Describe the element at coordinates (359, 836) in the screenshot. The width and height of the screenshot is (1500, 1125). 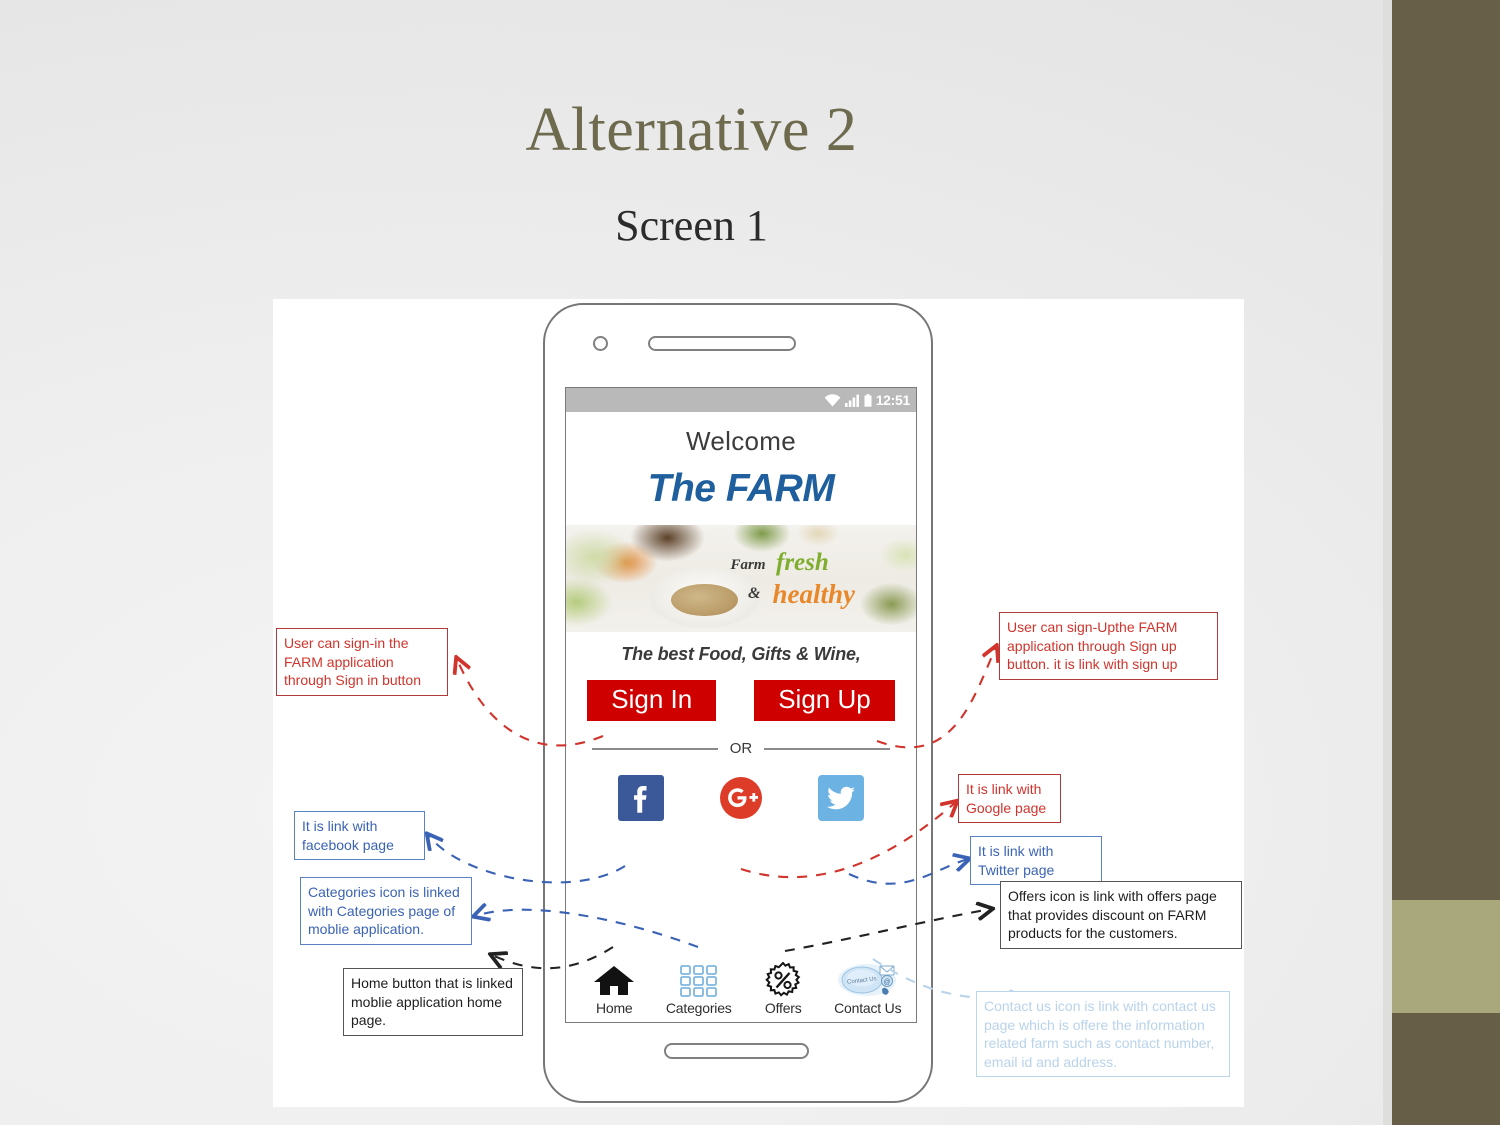
I see `annotation-facebook: It is link with facebook page` at that location.